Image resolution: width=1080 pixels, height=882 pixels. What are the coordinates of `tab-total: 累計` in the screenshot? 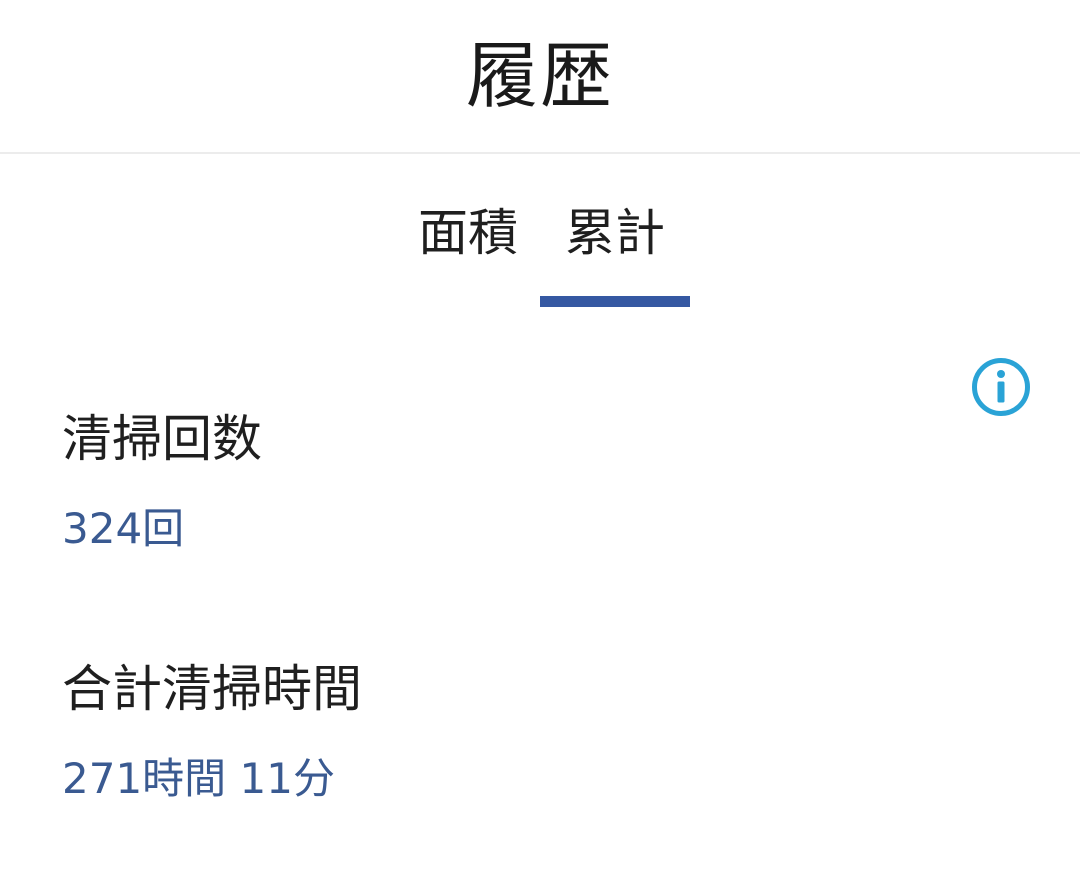 It's located at (615, 258).